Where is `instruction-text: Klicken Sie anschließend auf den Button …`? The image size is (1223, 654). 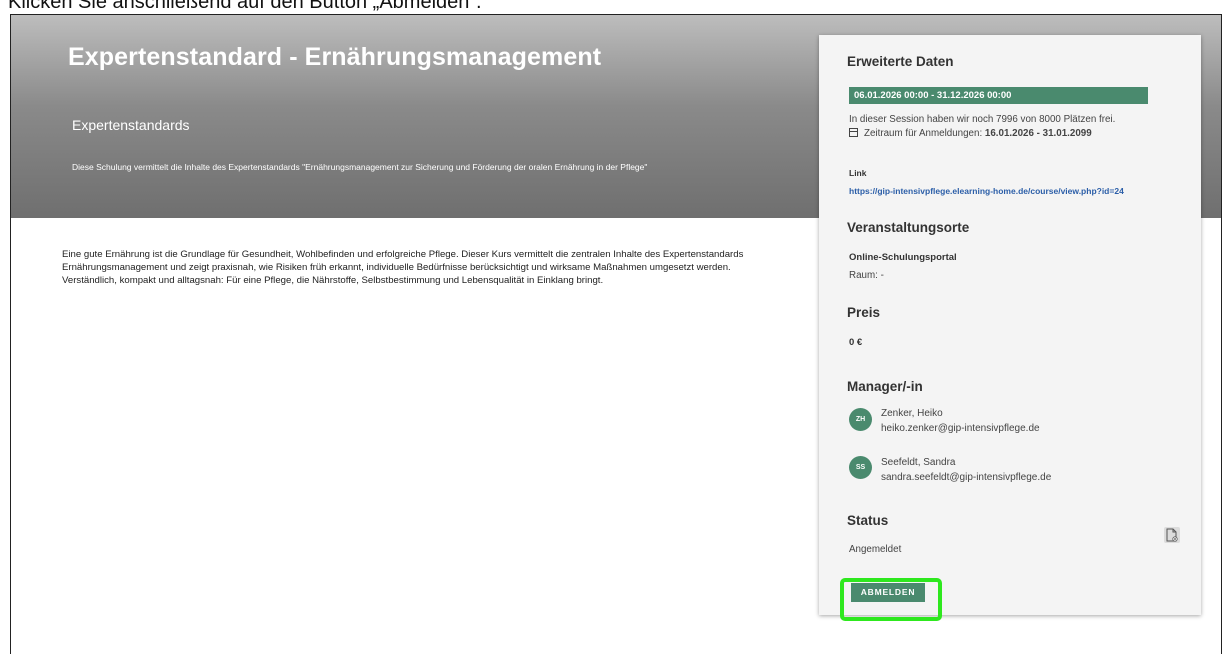
instruction-text: Klicken Sie anschließend auf den Button … is located at coordinates (245, 6).